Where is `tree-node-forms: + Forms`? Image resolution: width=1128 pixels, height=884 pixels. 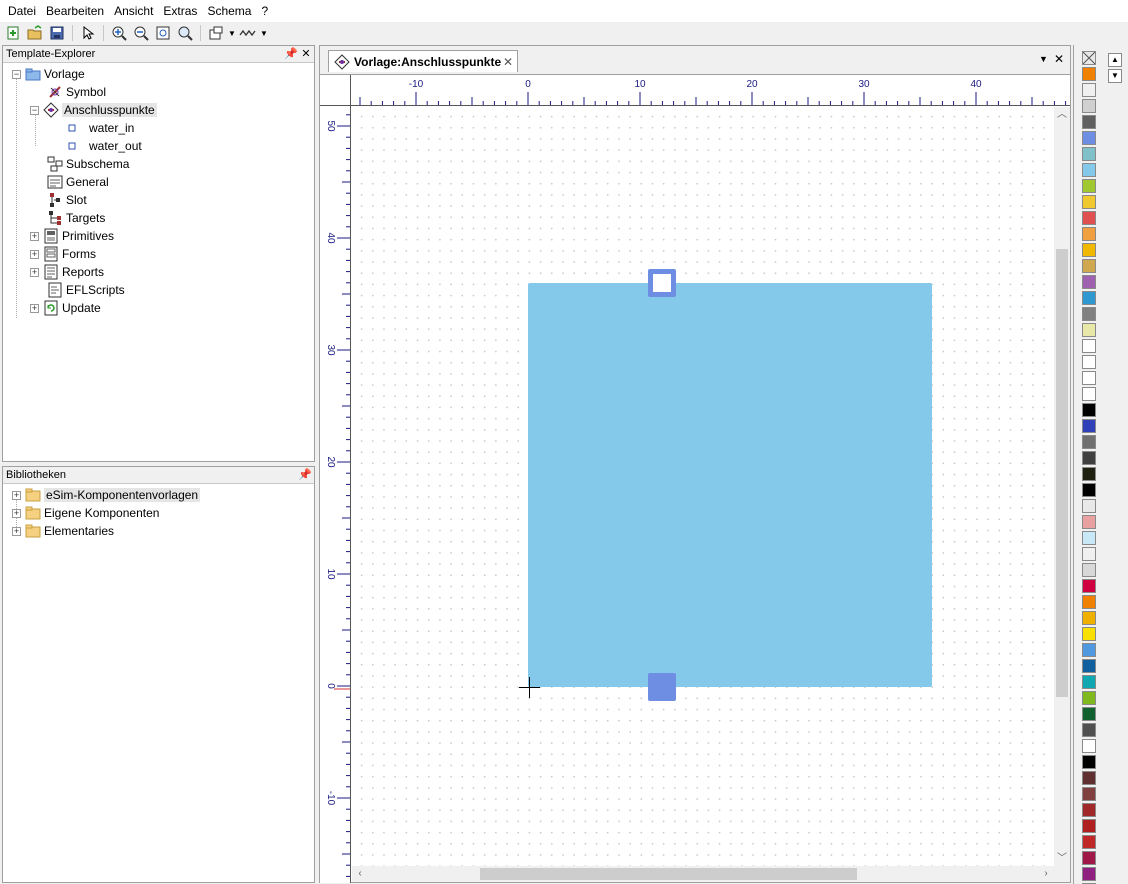 tree-node-forms: + Forms is located at coordinates (63, 254).